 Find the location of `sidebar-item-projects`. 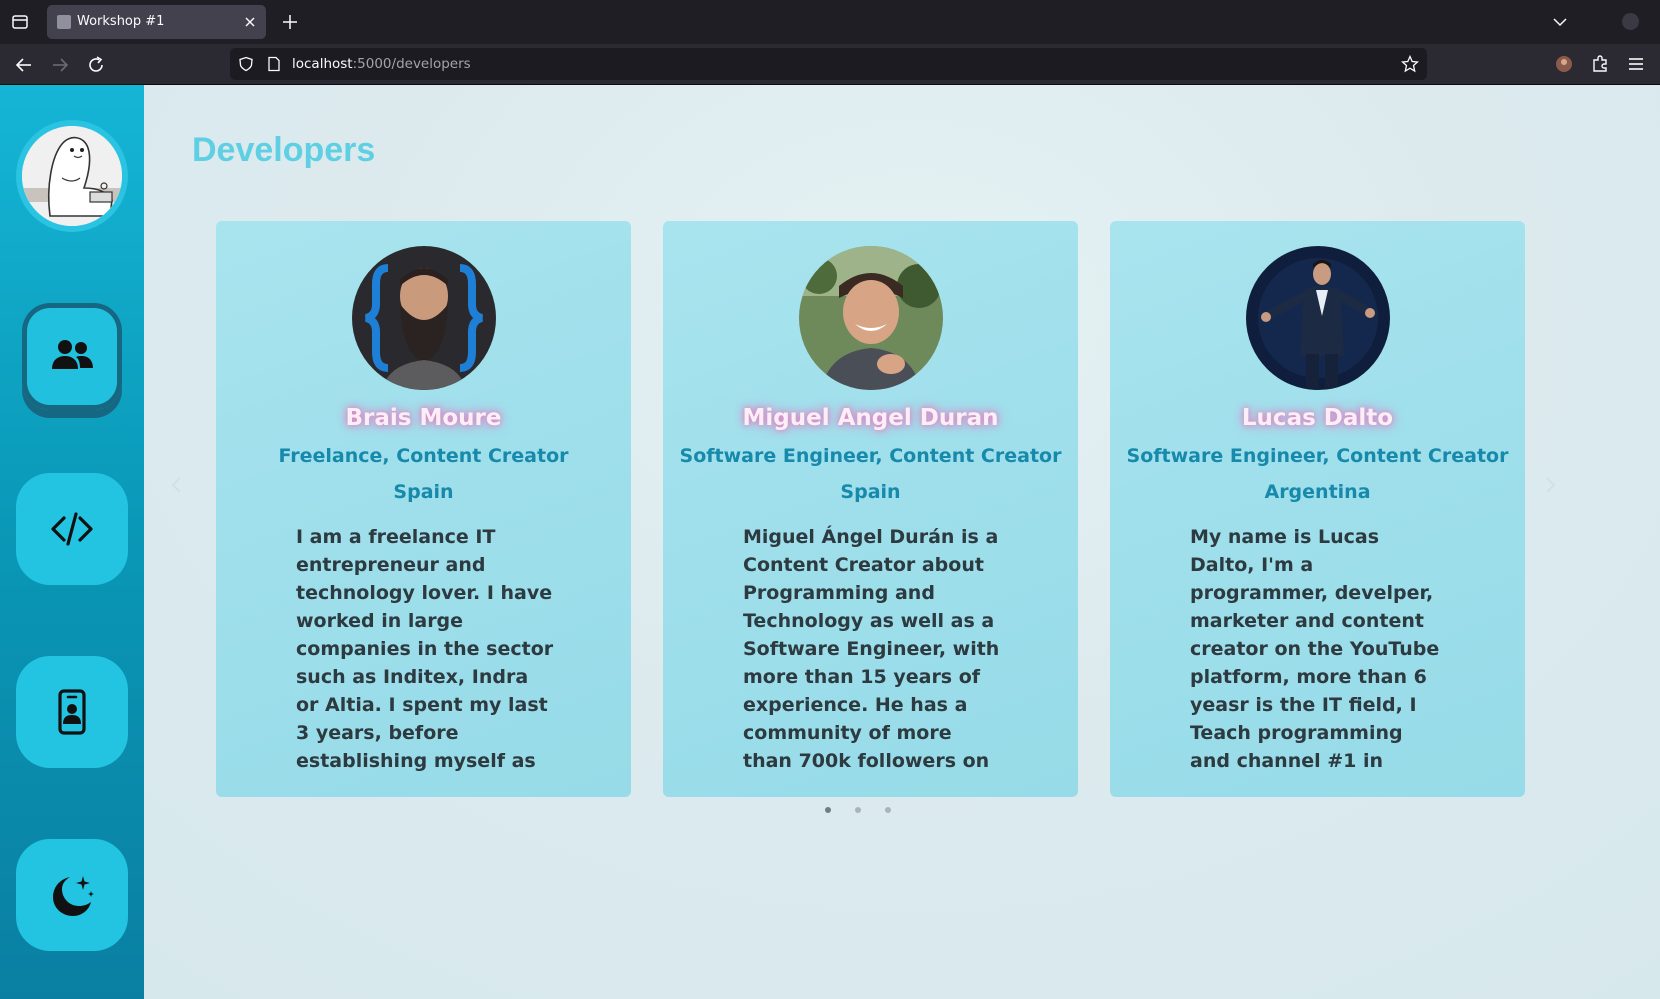

sidebar-item-projects is located at coordinates (72, 529).